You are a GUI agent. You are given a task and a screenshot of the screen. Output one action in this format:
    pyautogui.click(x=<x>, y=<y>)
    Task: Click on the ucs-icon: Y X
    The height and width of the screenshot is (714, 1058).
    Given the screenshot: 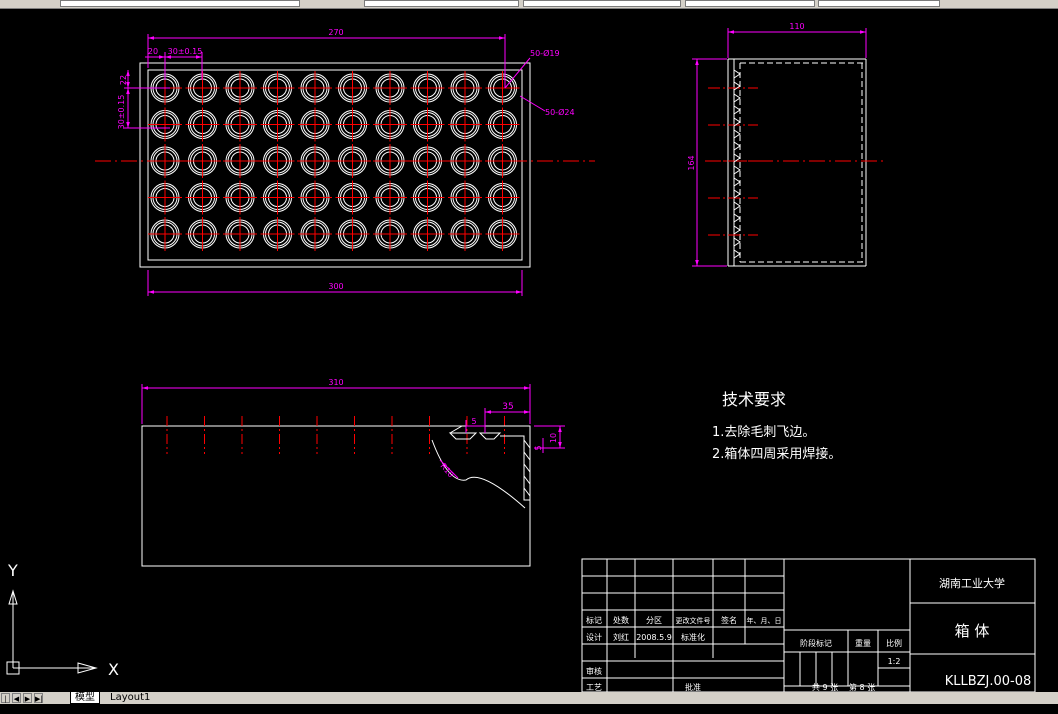 What is the action you would take?
    pyautogui.click(x=62, y=620)
    